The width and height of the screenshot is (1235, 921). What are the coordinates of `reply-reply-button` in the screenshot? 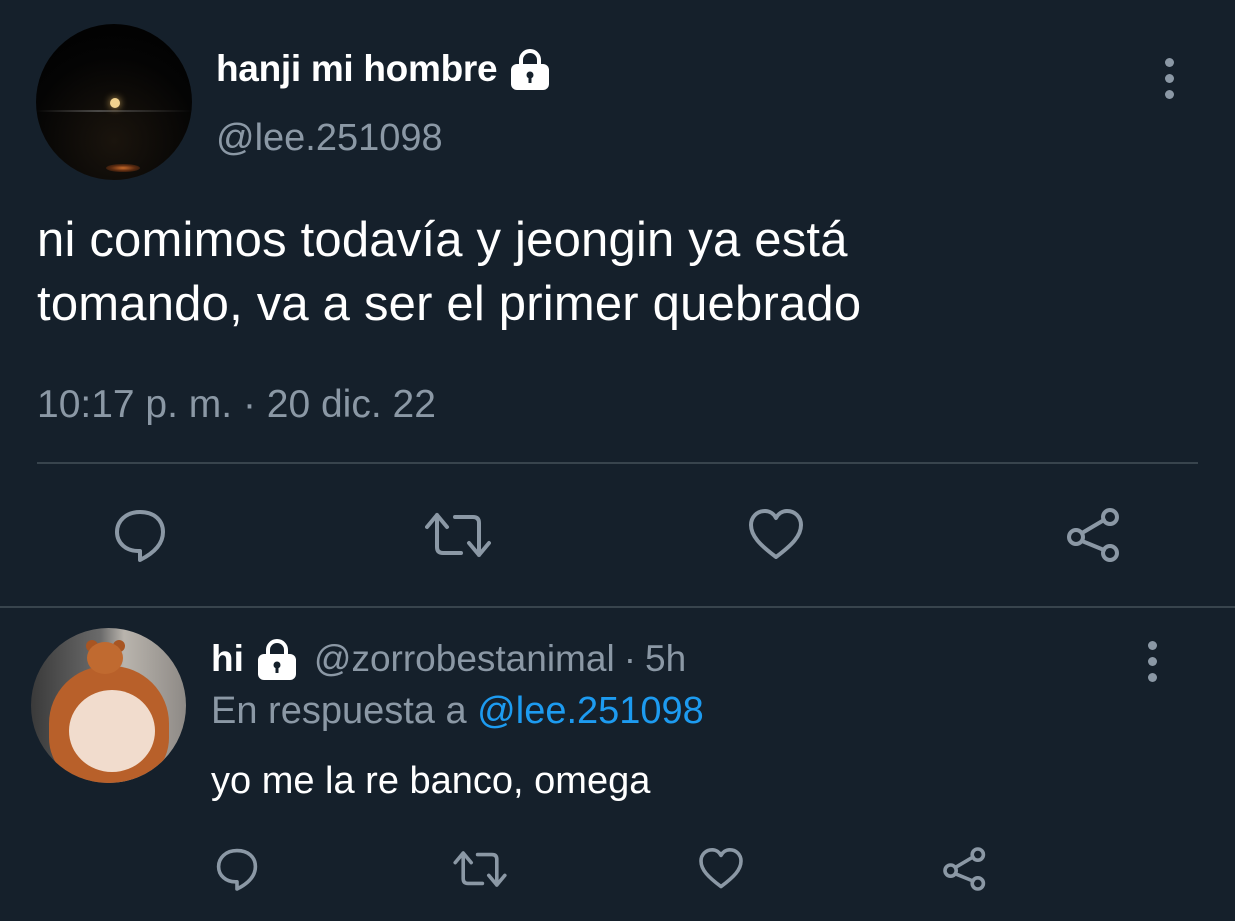 It's located at (237, 869).